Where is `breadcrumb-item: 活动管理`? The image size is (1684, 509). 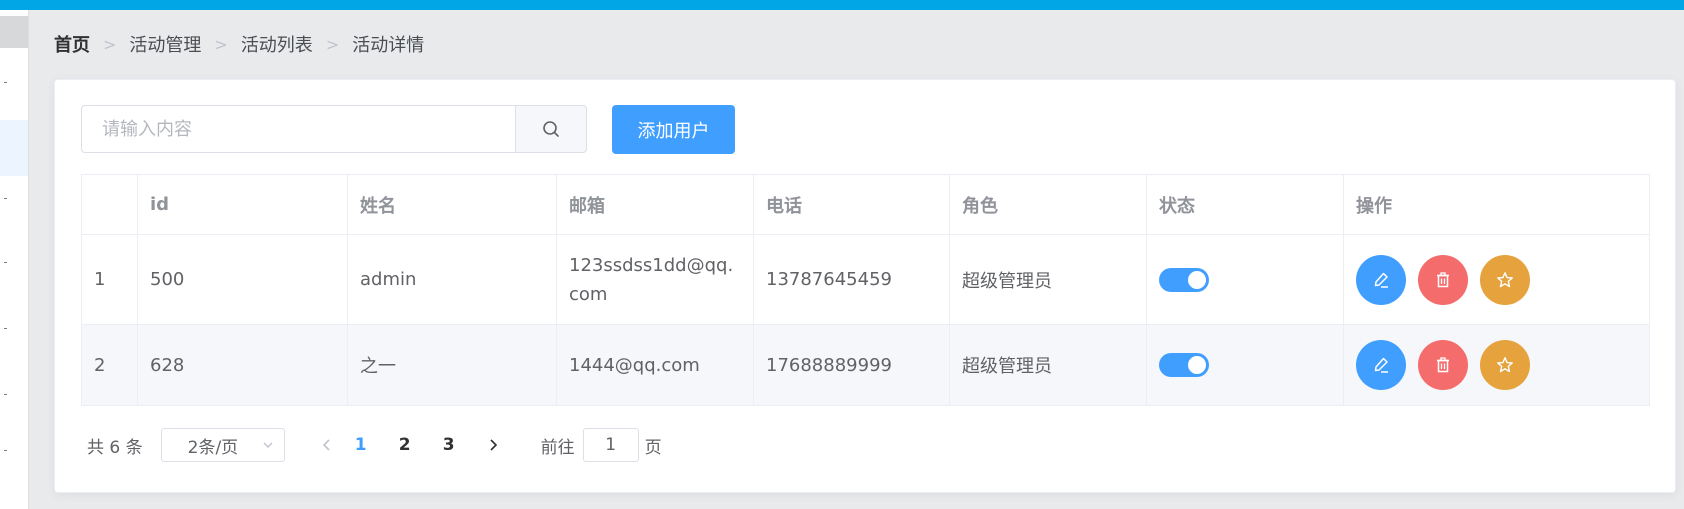
breadcrumb-item: 活动管理 is located at coordinates (165, 44).